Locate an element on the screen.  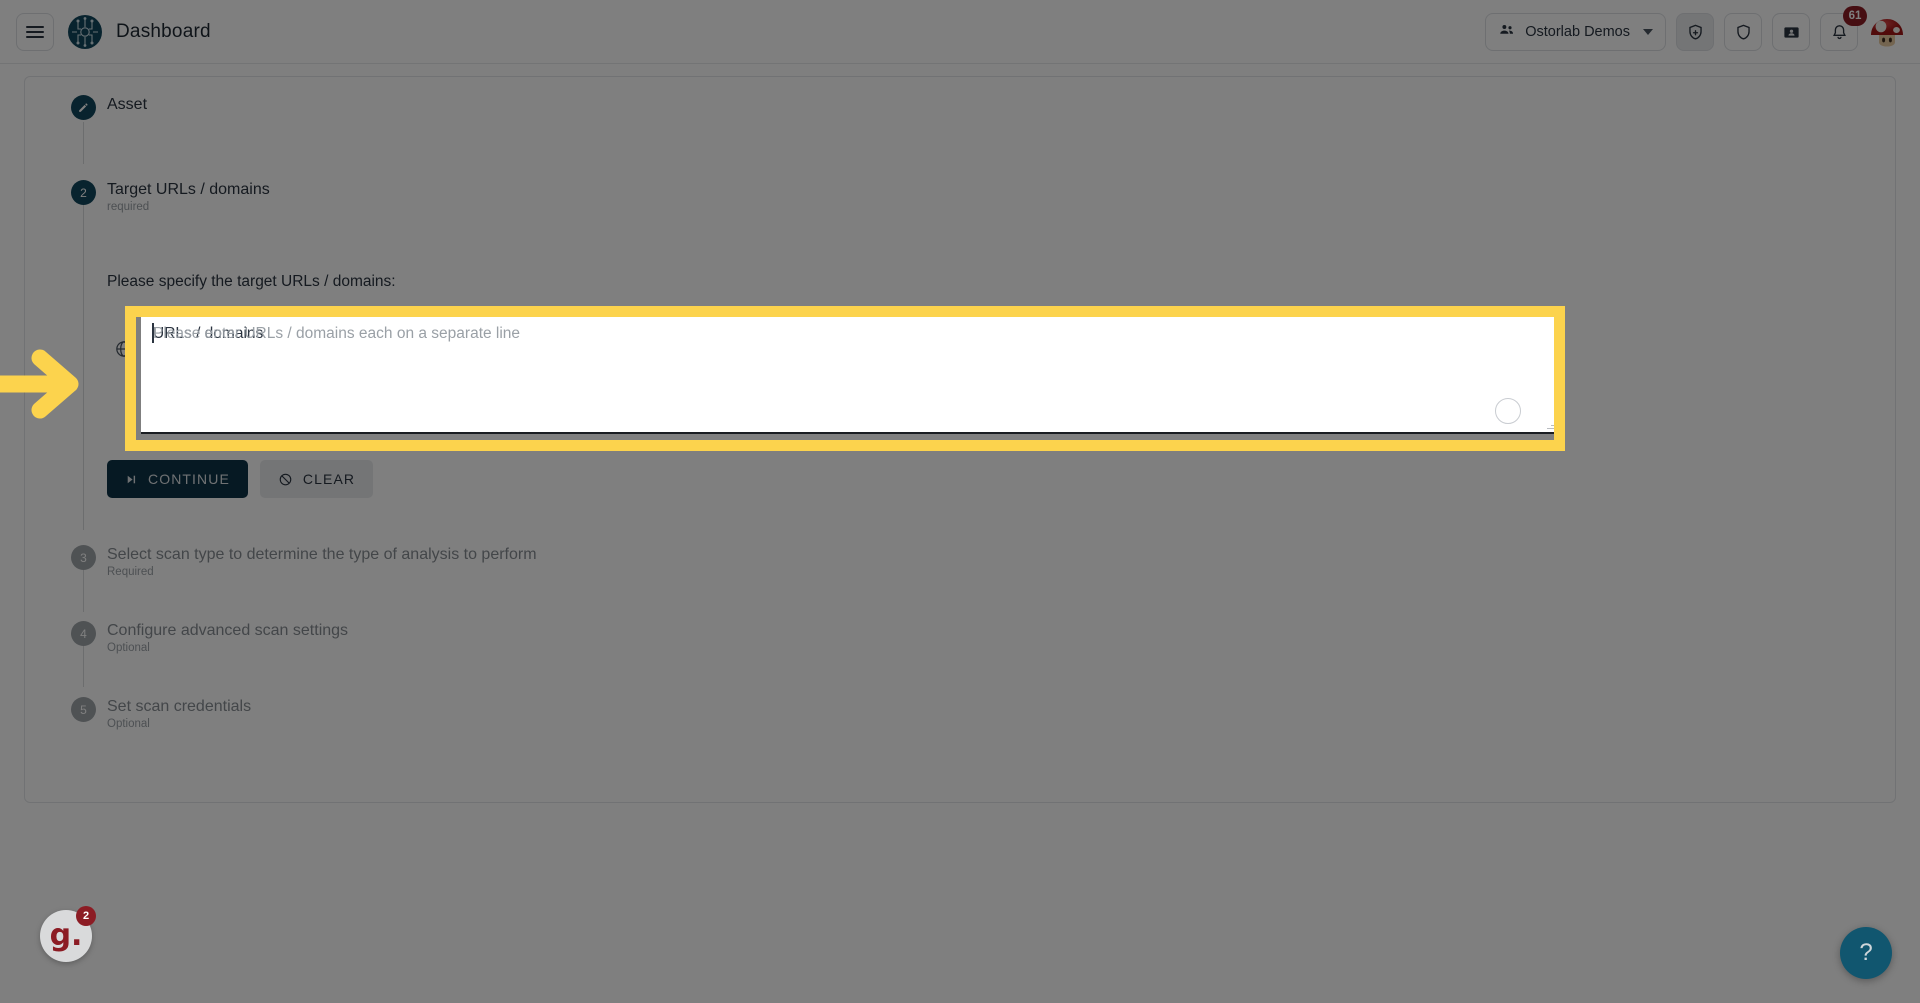
question-mark-icon: ? is located at coordinates (1866, 952).